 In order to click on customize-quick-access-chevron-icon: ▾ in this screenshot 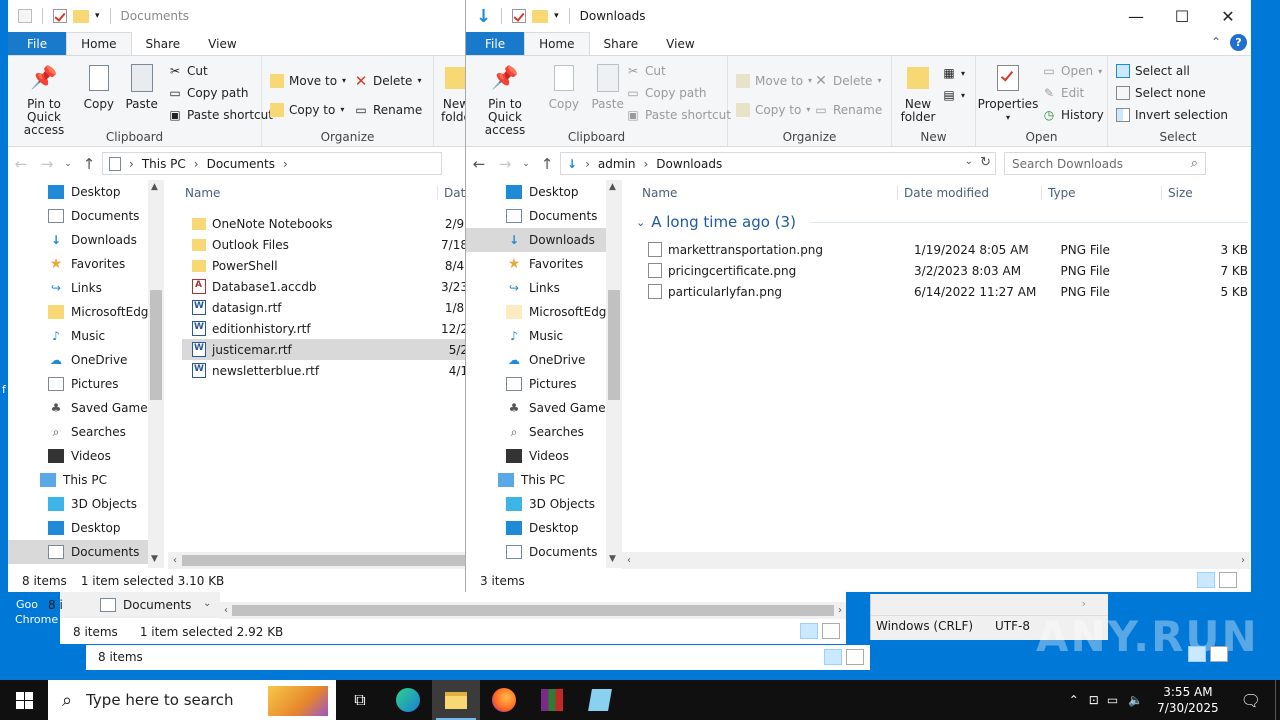, I will do `click(97, 16)`.